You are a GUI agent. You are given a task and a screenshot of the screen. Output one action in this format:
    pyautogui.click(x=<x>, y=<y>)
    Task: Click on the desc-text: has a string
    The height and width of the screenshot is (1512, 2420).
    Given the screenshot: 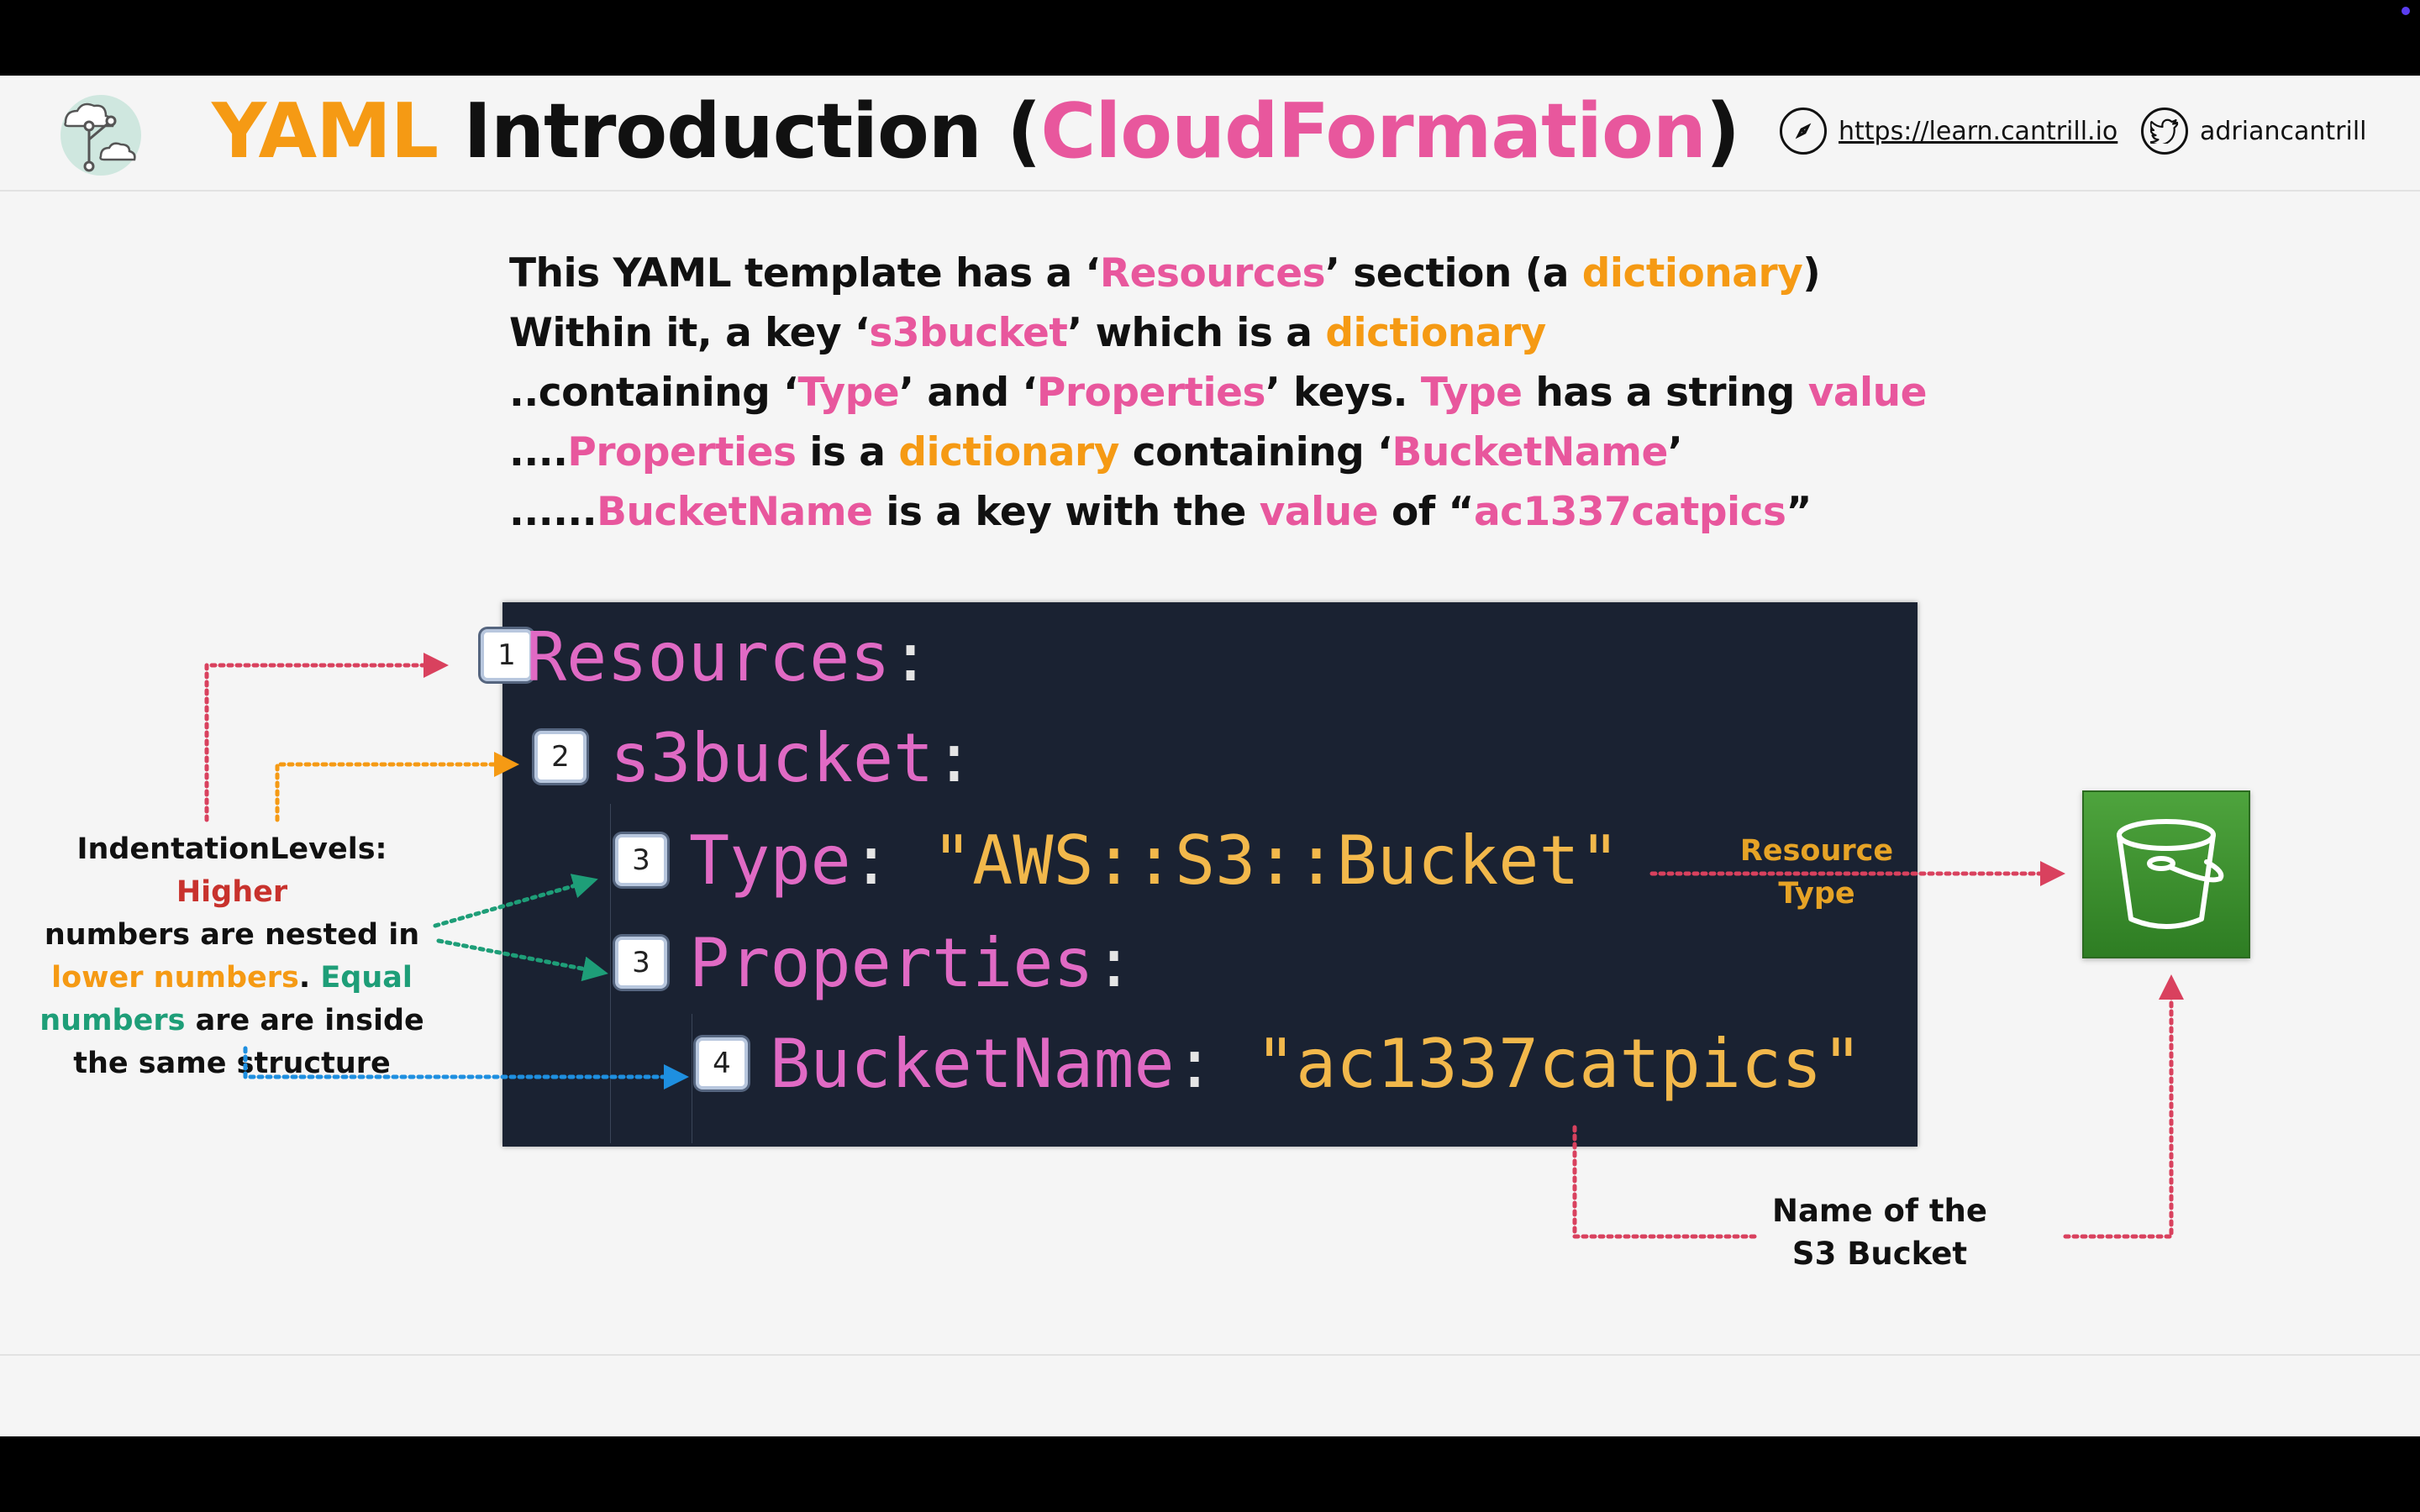 What is the action you would take?
    pyautogui.click(x=1665, y=393)
    